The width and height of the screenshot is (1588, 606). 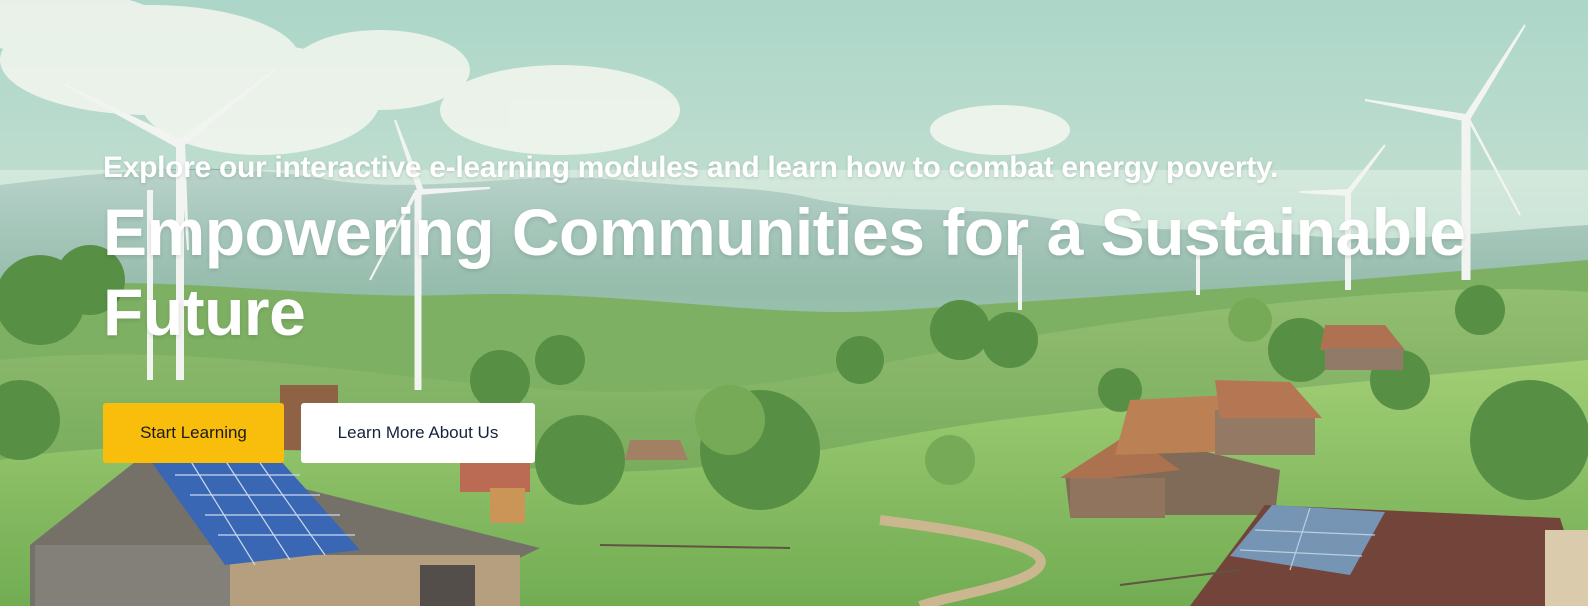 I want to click on start-learning-button: Start Learning, so click(x=193, y=433).